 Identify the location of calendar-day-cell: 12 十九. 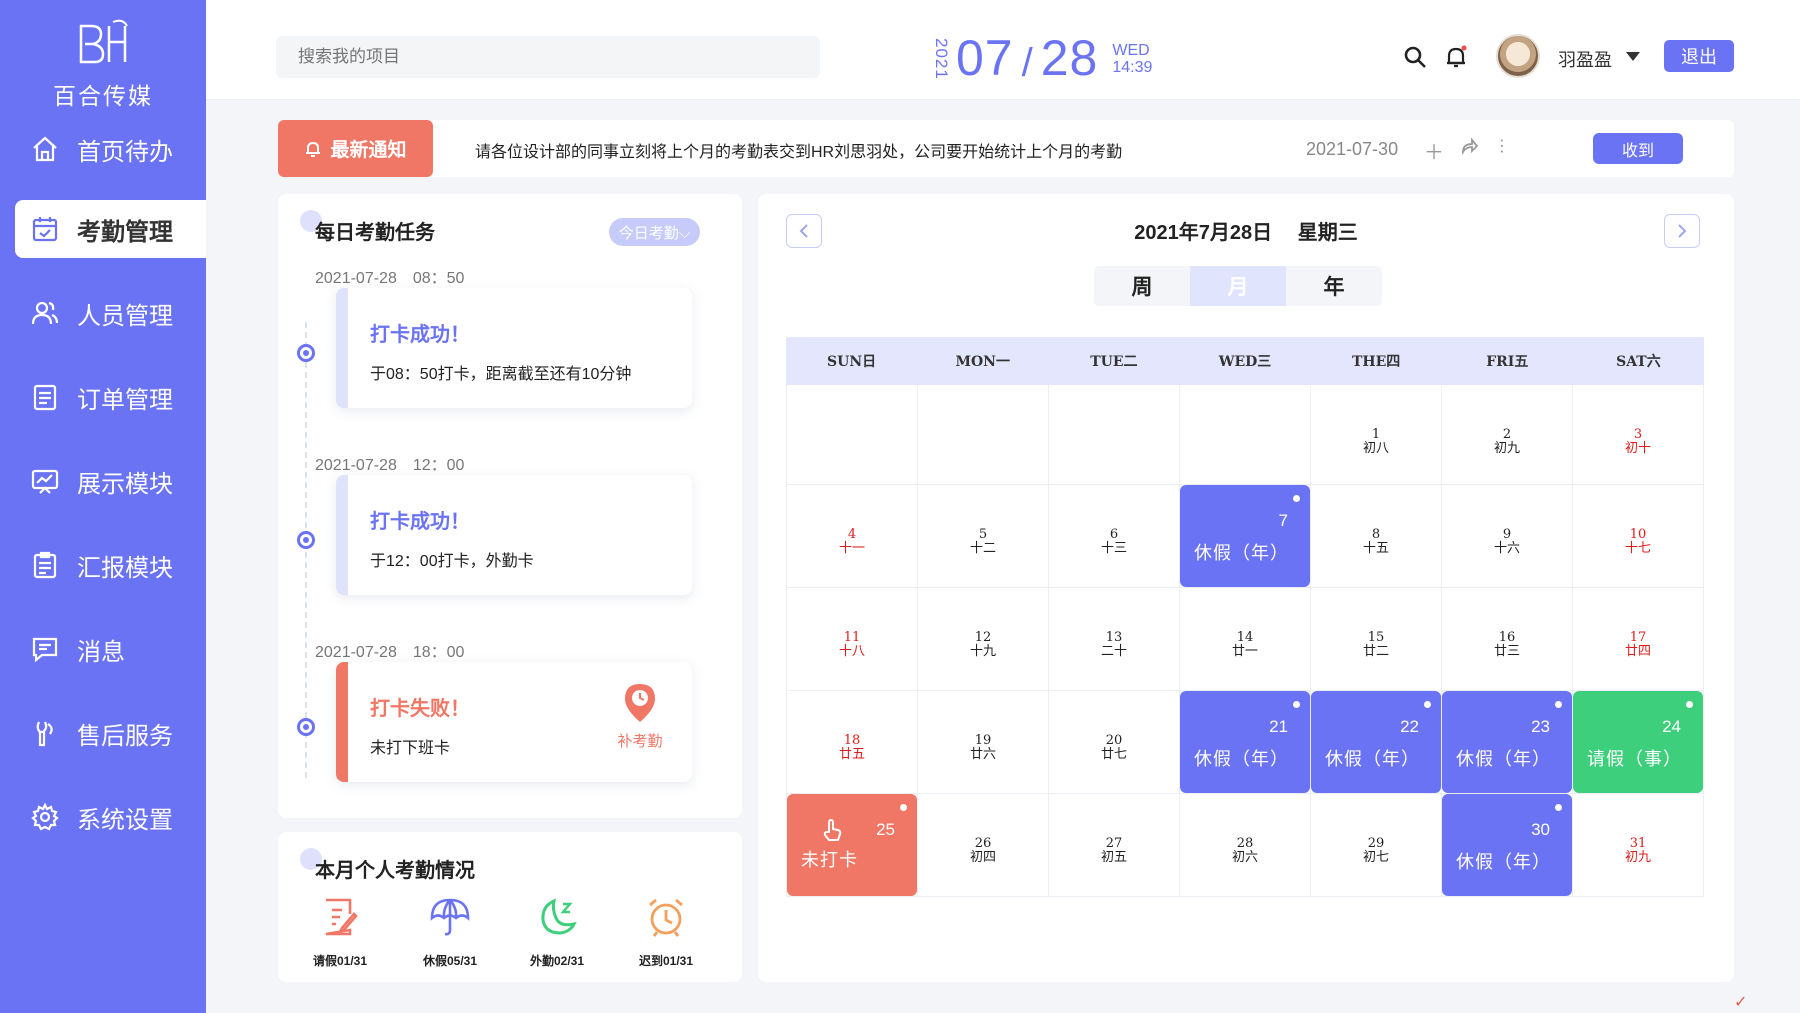
(983, 639).